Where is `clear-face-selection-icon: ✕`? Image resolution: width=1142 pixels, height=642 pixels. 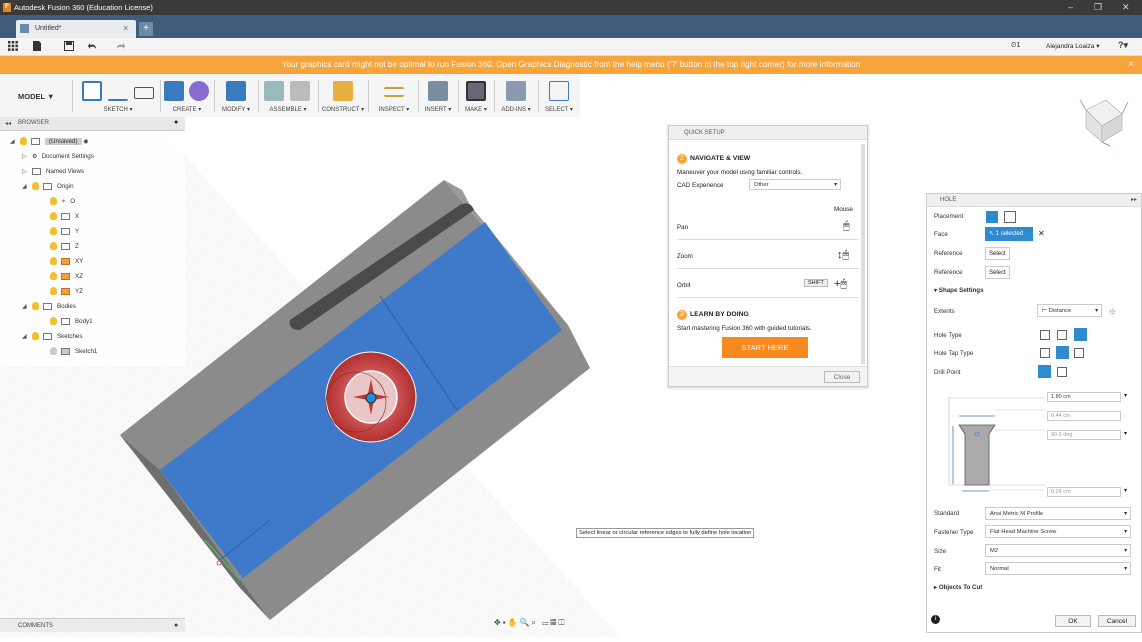 clear-face-selection-icon: ✕ is located at coordinates (1041, 233).